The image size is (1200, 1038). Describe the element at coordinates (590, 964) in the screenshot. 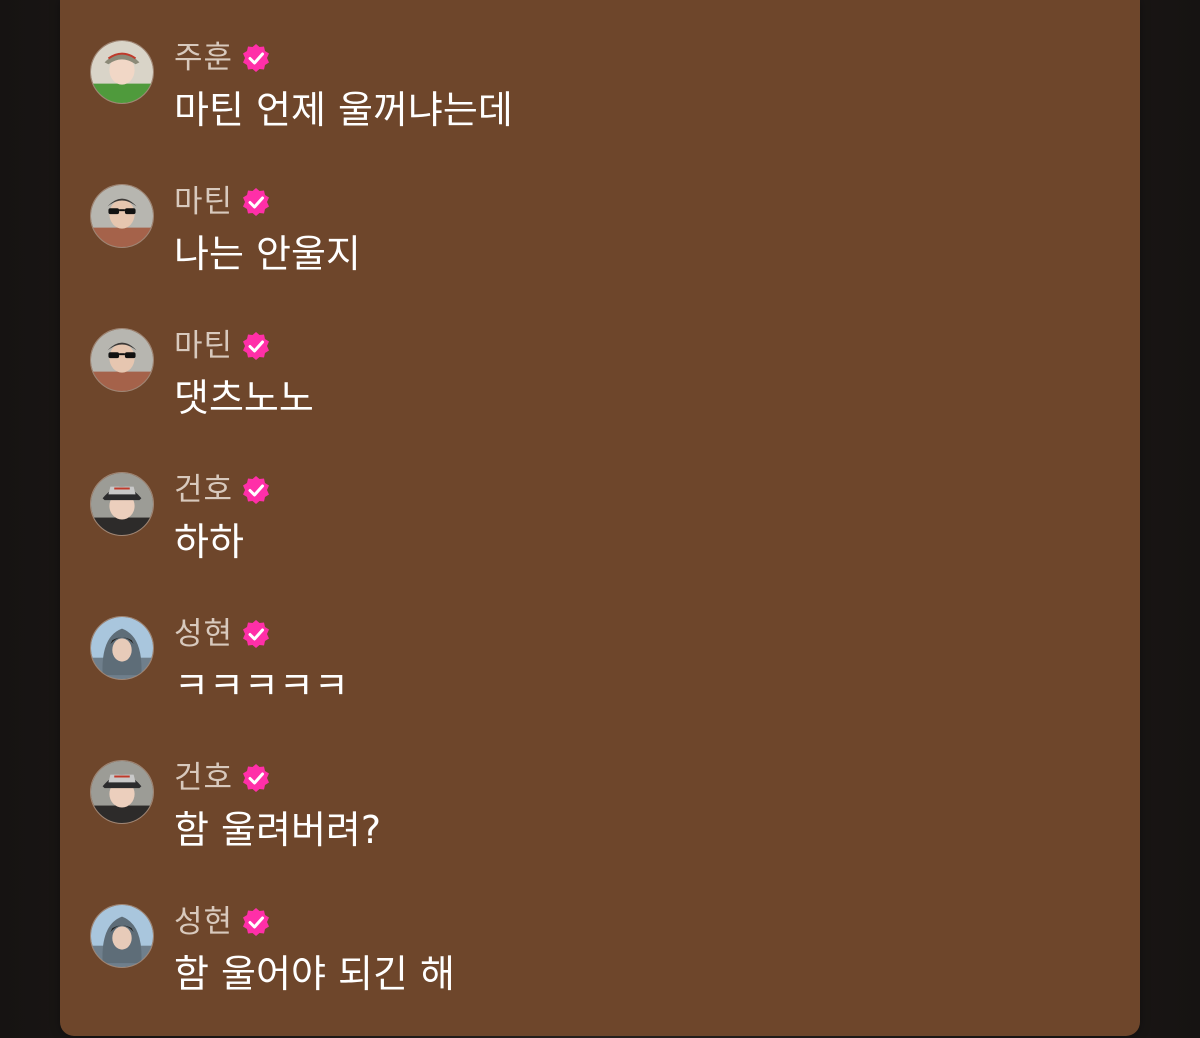

I see `chat-message: 성현 함 울어야 되긴 해` at that location.